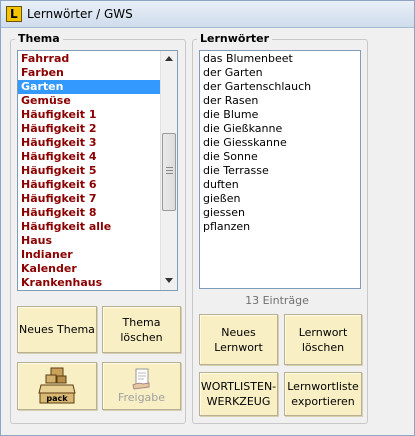  What do you see at coordinates (280, 157) in the screenshot?
I see `lernwort-list-item: die Sonne` at bounding box center [280, 157].